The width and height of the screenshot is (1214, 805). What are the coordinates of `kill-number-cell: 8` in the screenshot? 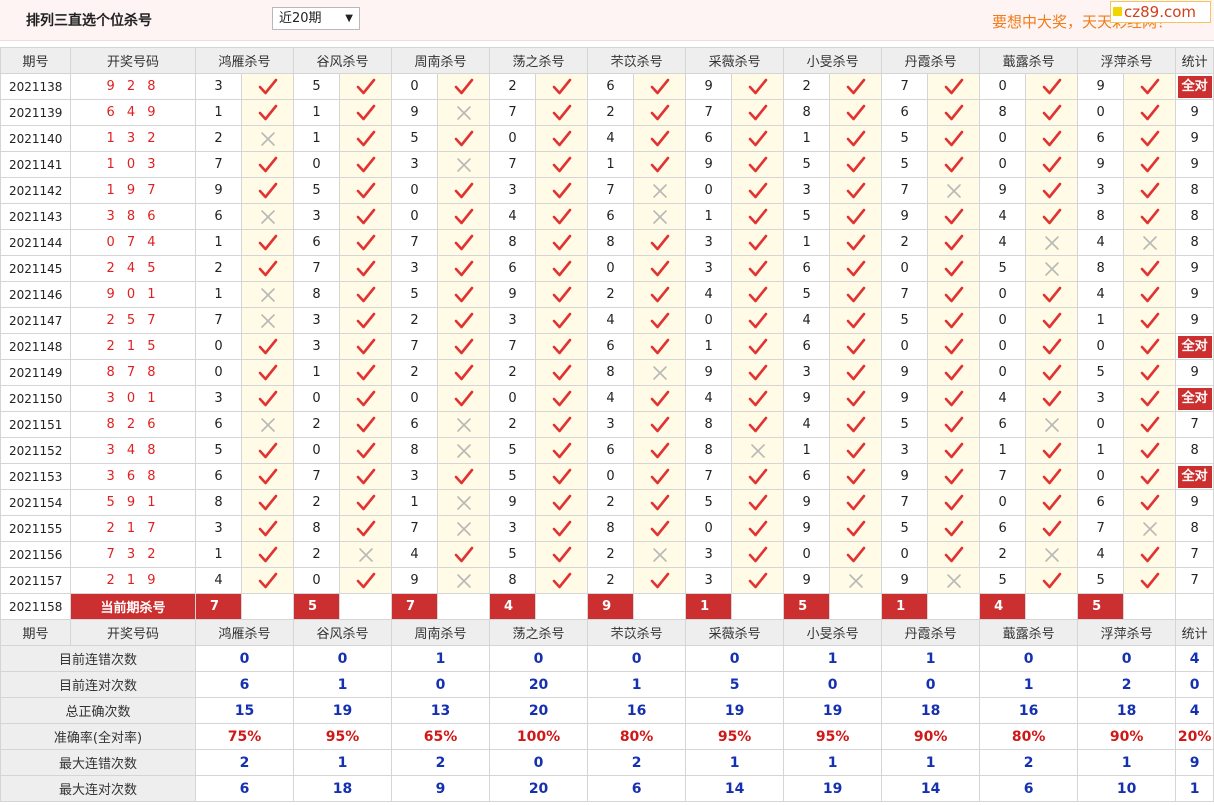 It's located at (415, 450).